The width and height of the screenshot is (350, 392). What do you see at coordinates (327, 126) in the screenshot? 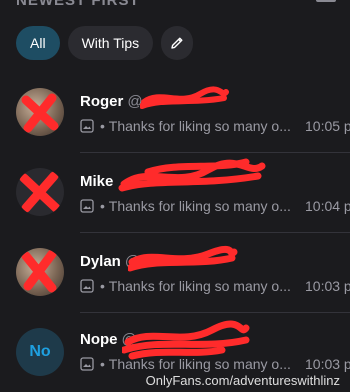
I see `message-time: 10:05 p` at bounding box center [327, 126].